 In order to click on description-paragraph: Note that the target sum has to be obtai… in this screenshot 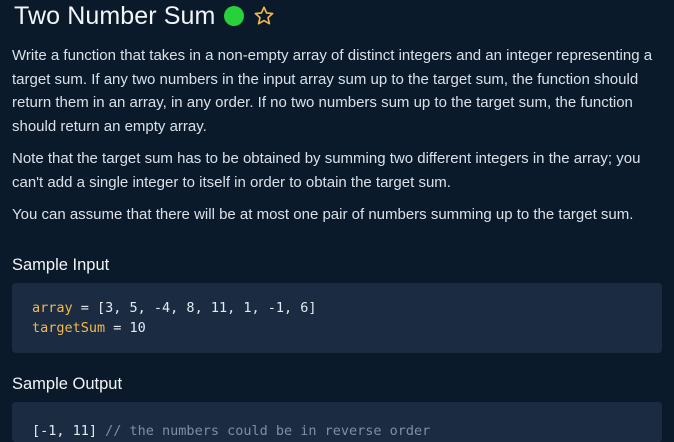, I will do `click(326, 170)`.